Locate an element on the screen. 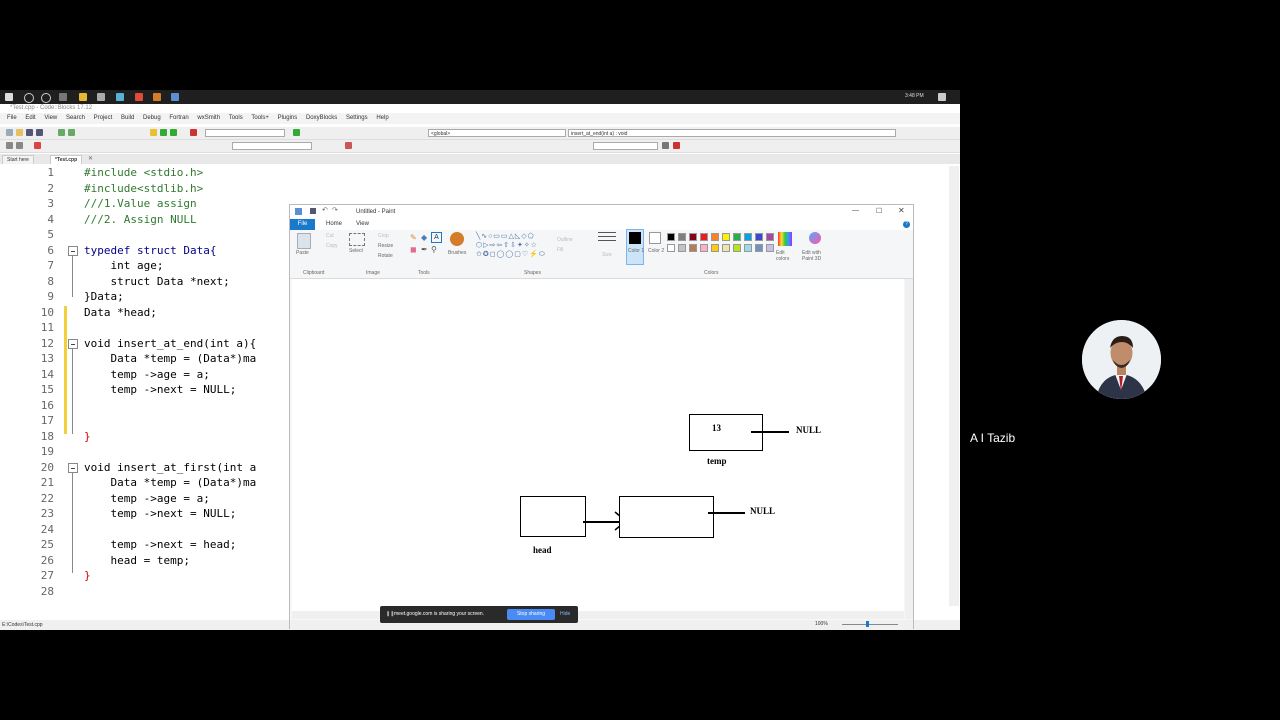 Image resolution: width=1280 pixels, height=720 pixels. menu-file: File is located at coordinates (12, 118).